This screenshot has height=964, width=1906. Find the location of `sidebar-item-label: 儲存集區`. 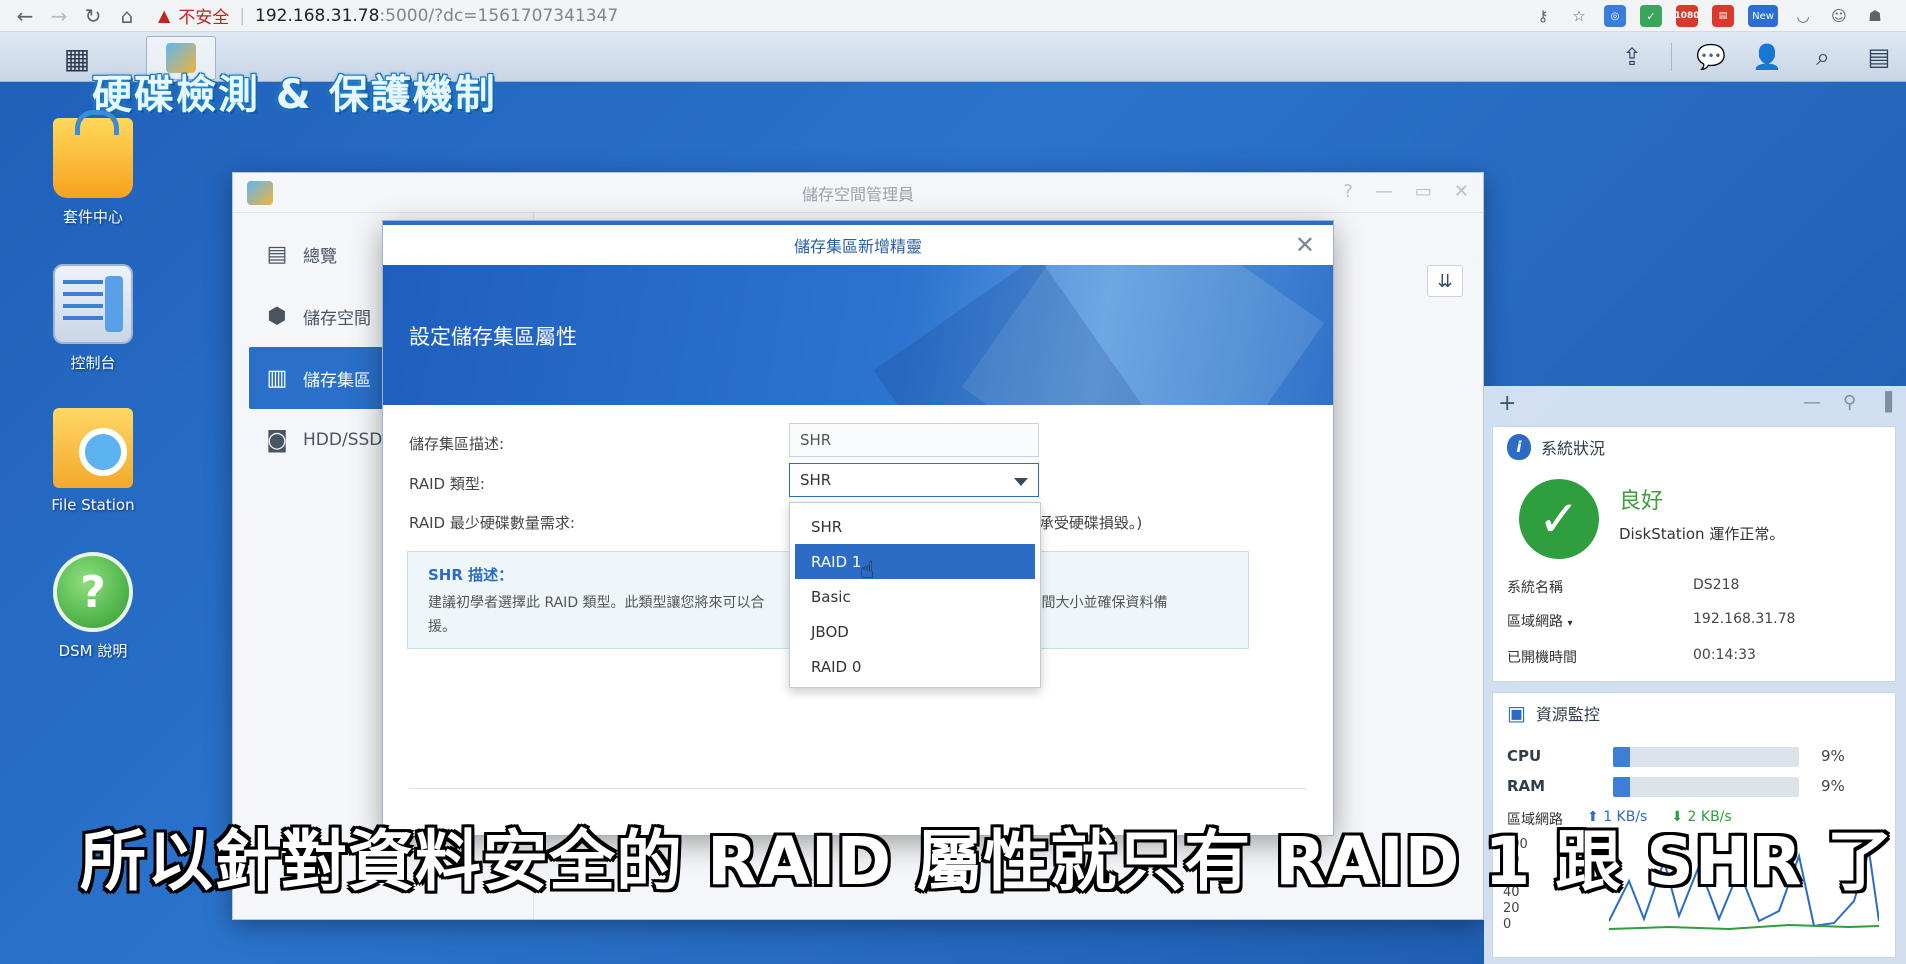

sidebar-item-label: 儲存集區 is located at coordinates (337, 380).